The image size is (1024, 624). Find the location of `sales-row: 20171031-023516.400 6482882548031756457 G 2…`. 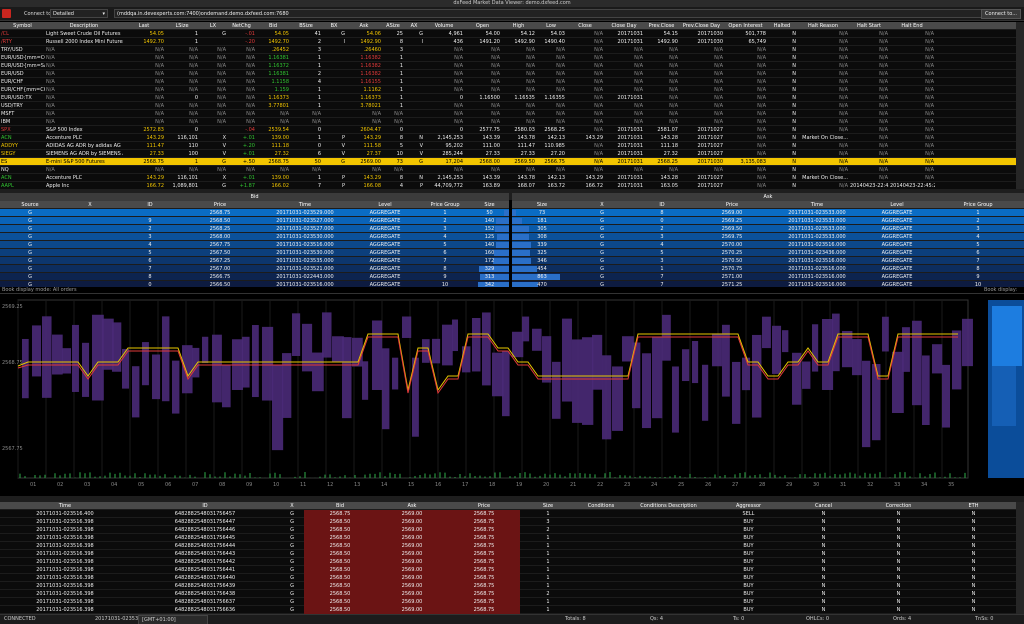

sales-row: 20171031-023516.400 6482882548031756457 G 2… is located at coordinates (508, 514).